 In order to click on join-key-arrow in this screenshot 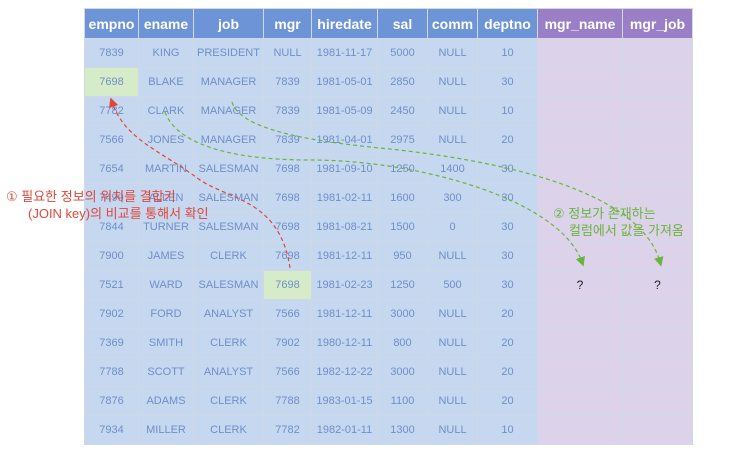, I will do `click(200, 183)`.